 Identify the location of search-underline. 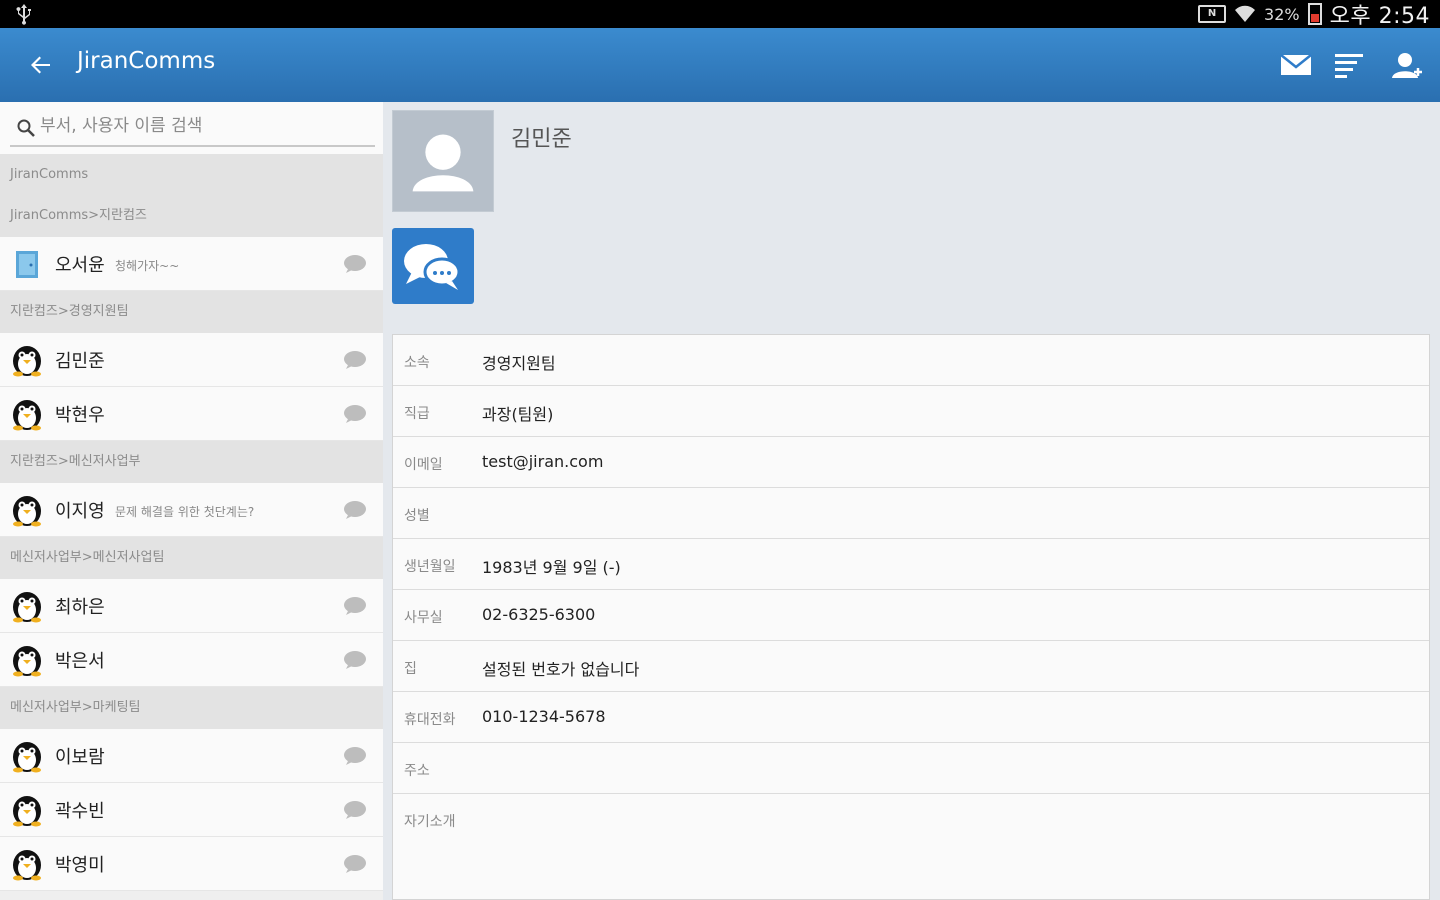
(192, 146).